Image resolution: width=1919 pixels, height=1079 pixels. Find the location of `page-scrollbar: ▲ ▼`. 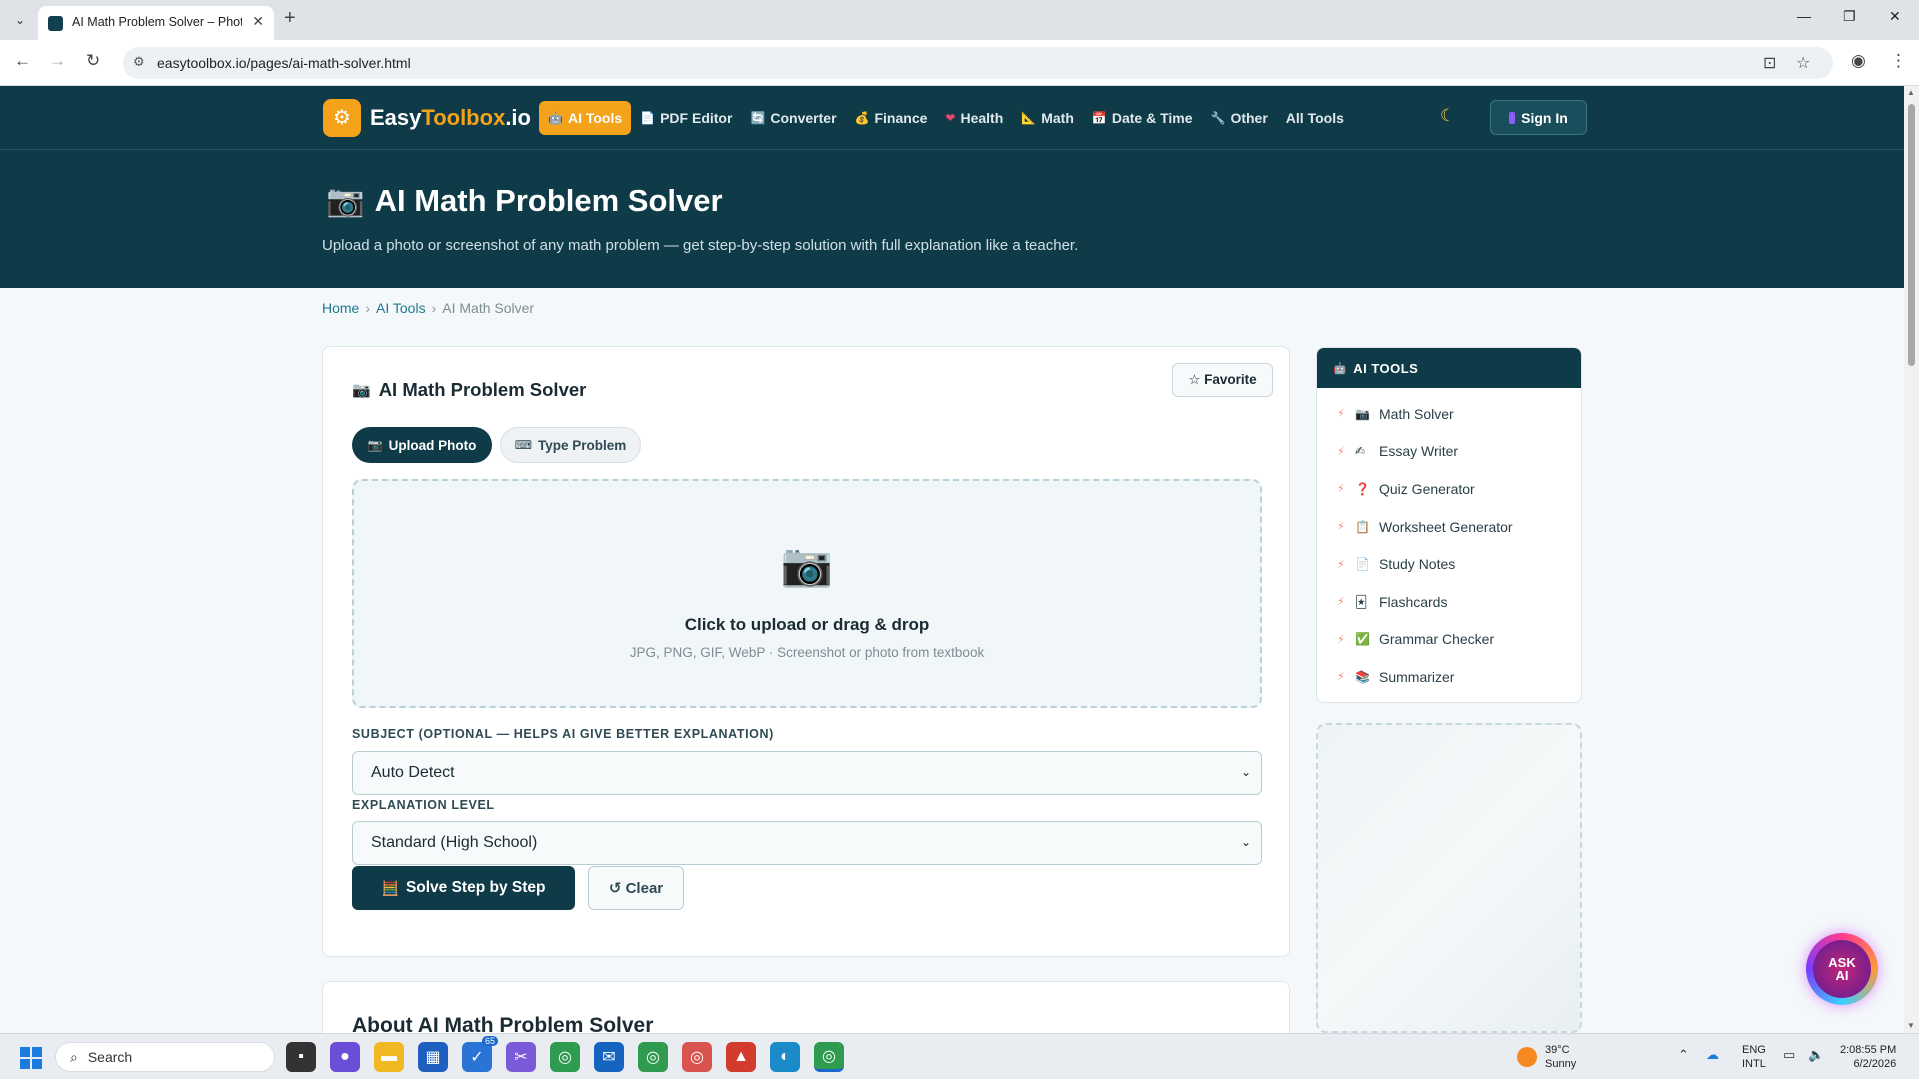

page-scrollbar: ▲ ▼ is located at coordinates (1911, 559).